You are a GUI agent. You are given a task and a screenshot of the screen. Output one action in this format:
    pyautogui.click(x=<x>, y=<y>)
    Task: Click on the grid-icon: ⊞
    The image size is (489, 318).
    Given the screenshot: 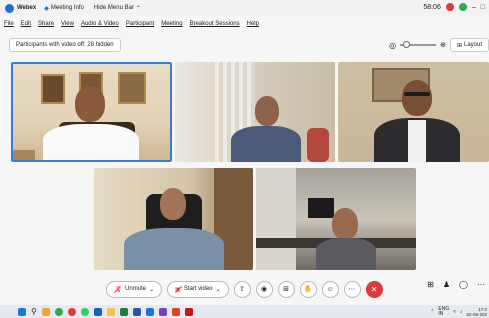 What is the action you would take?
    pyautogui.click(x=459, y=45)
    